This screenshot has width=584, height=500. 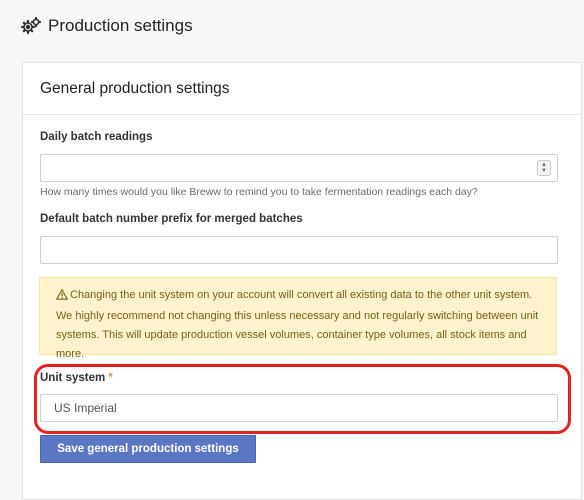 What do you see at coordinates (544, 171) in the screenshot?
I see `stepper-down-icon: ▼` at bounding box center [544, 171].